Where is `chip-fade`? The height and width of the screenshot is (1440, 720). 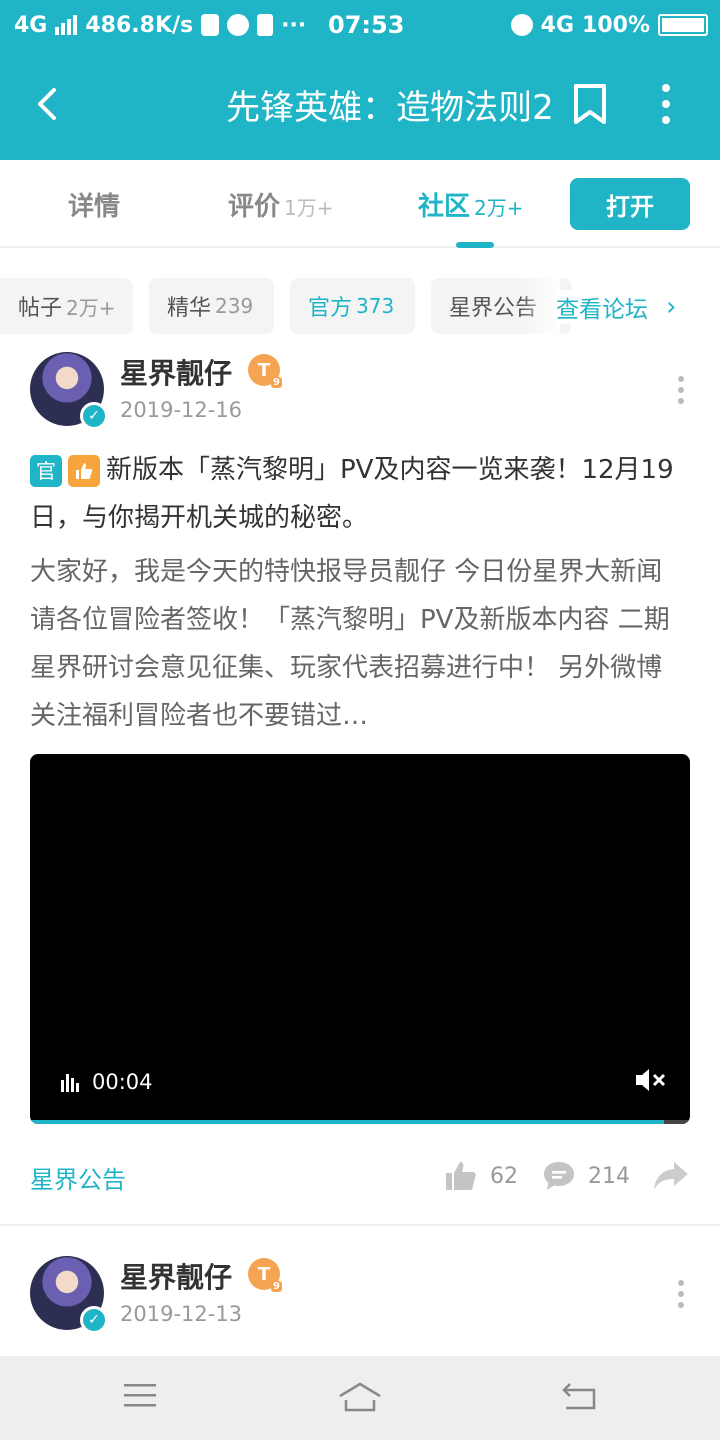
chip-fade is located at coordinates (540, 306).